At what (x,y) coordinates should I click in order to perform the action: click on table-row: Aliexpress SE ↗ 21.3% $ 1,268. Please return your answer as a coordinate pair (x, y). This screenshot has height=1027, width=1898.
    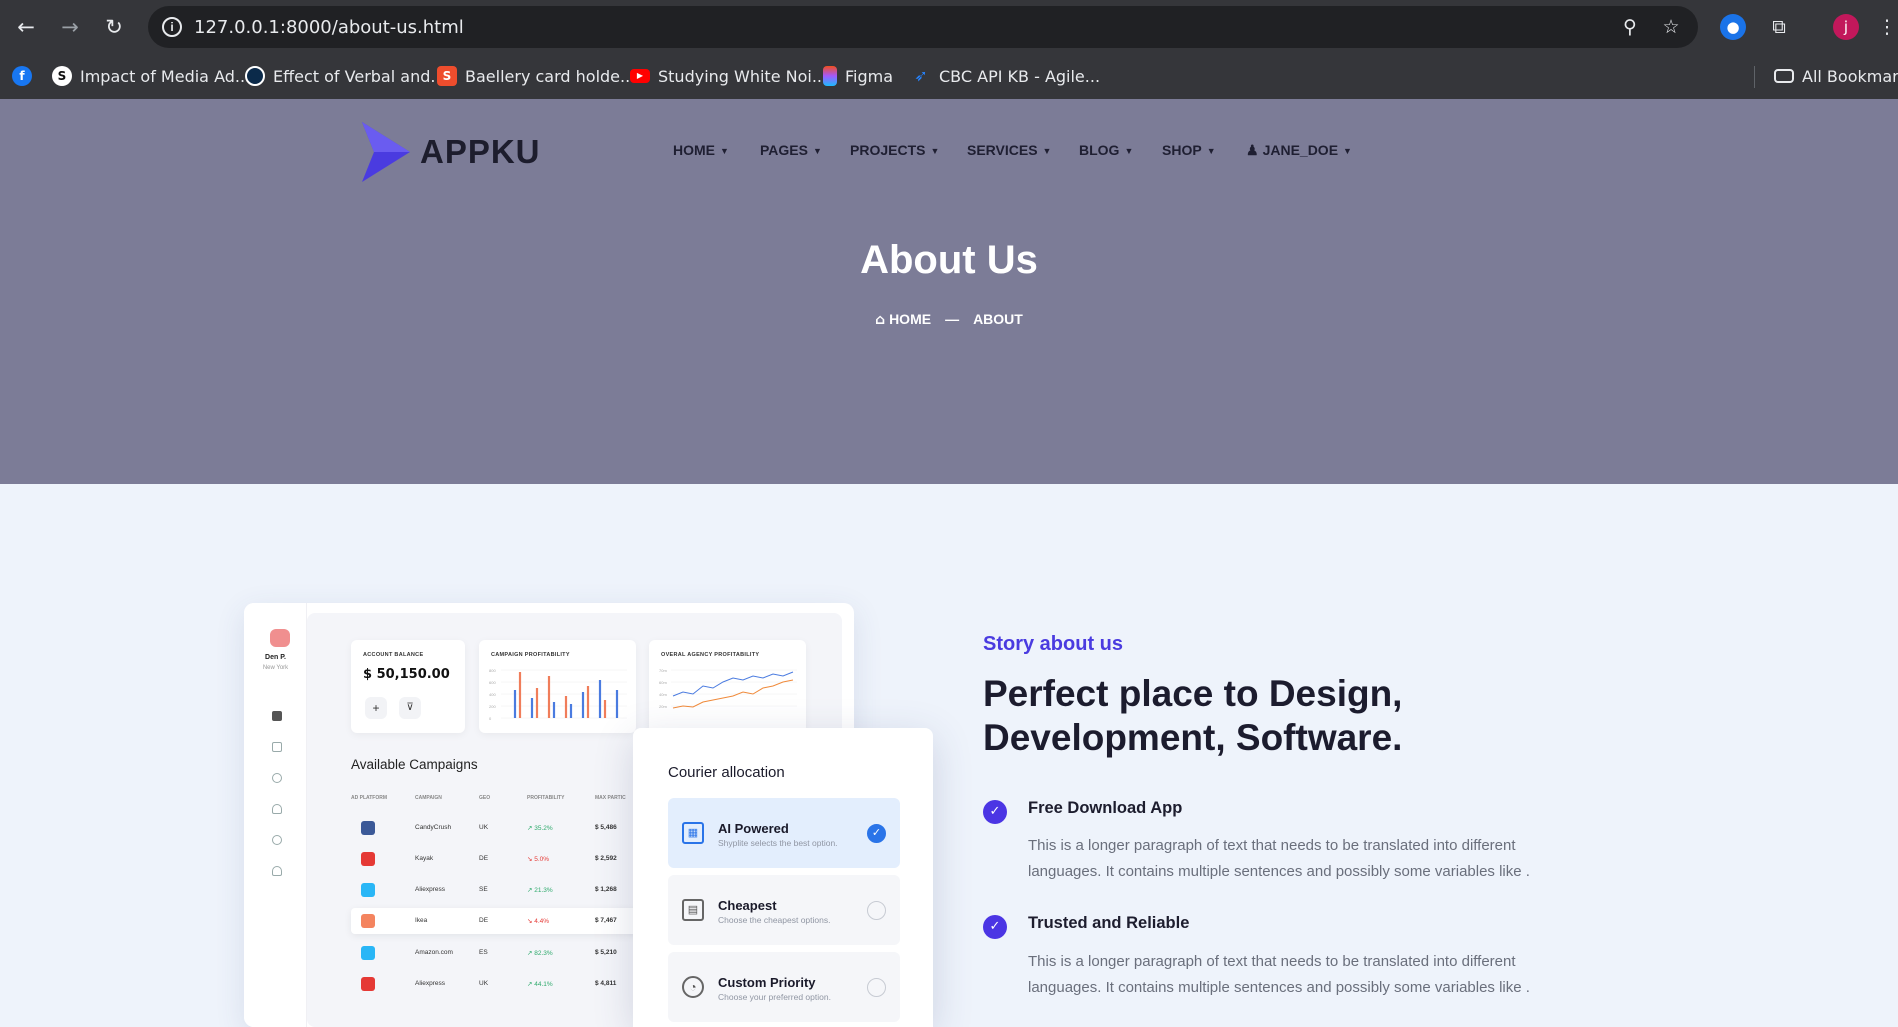
    Looking at the image, I should click on (496, 890).